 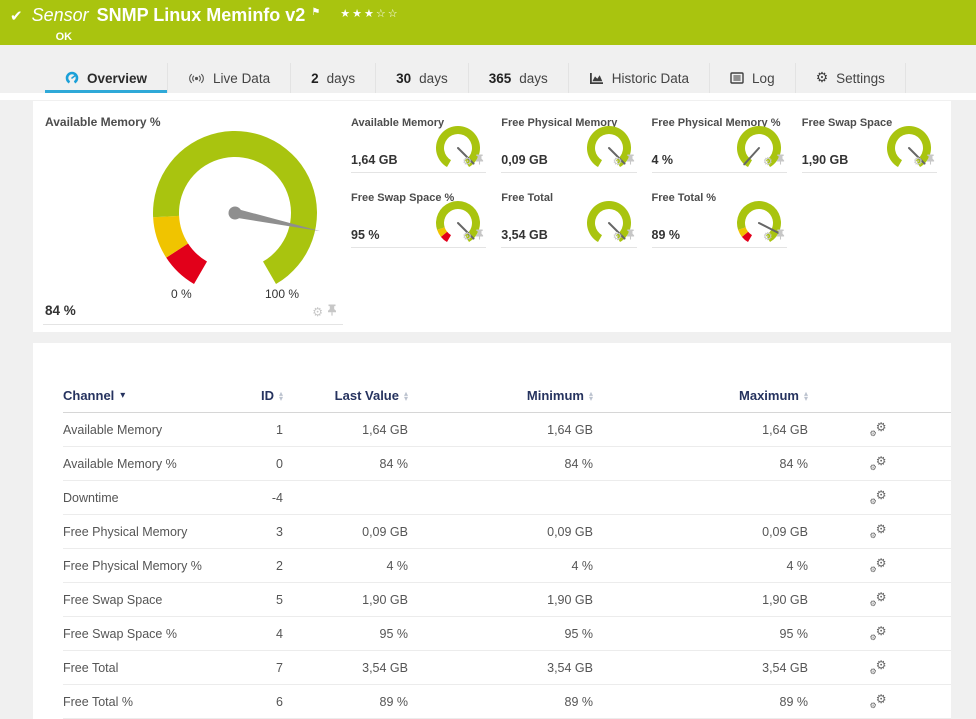 What do you see at coordinates (579, 463) in the screenshot?
I see `minimum-value: 84 %` at bounding box center [579, 463].